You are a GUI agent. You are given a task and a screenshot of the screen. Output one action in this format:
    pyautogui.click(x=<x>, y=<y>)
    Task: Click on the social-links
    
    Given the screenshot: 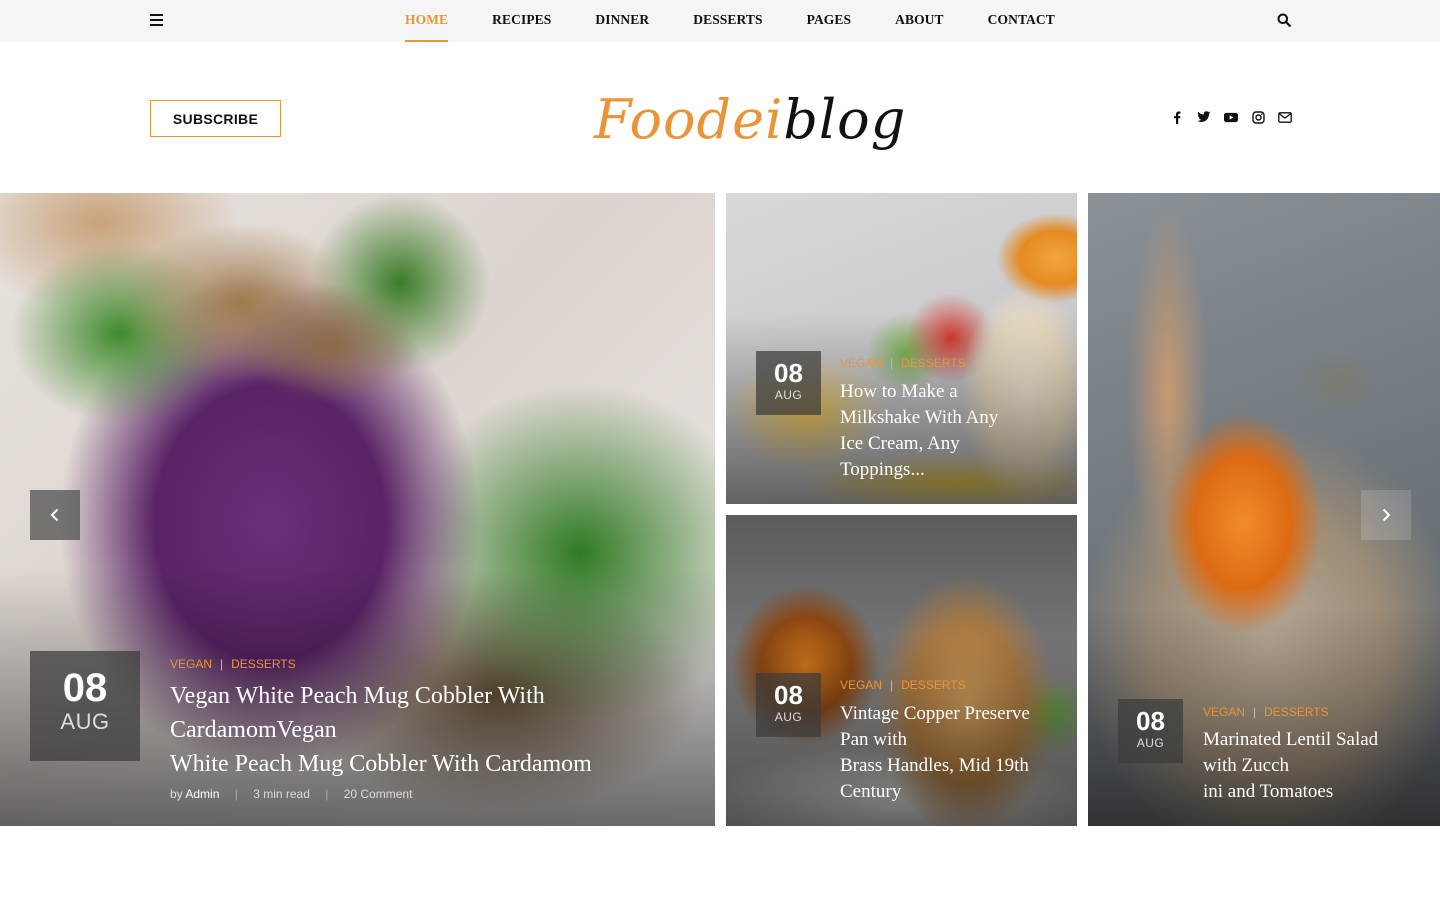 What is the action you would take?
    pyautogui.click(x=1231, y=117)
    